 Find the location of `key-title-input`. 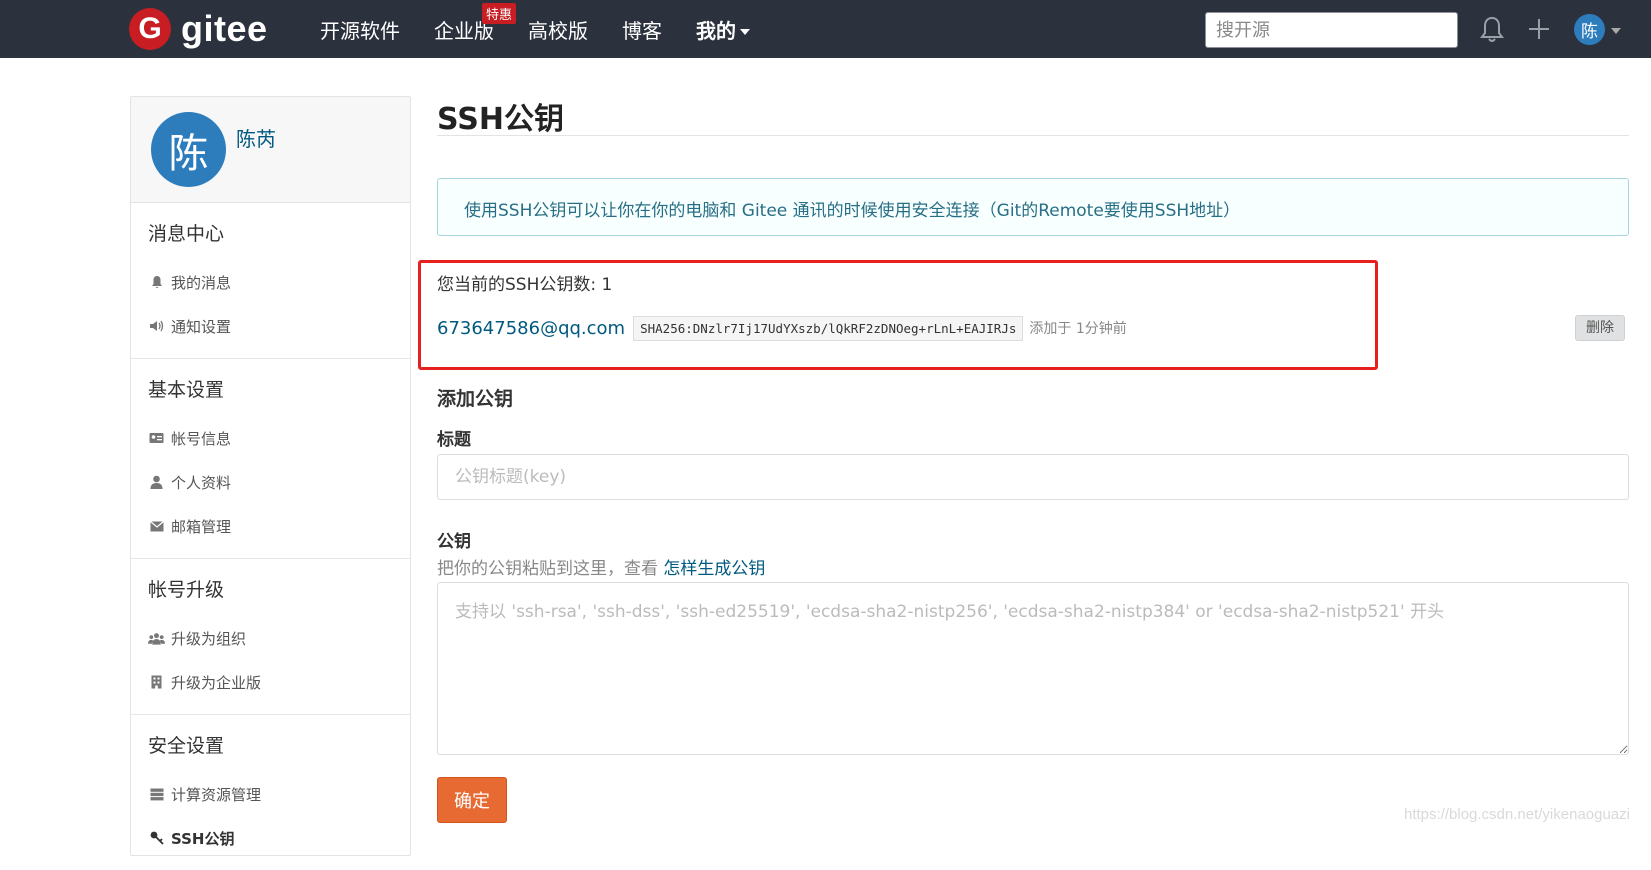

key-title-input is located at coordinates (1033, 477).